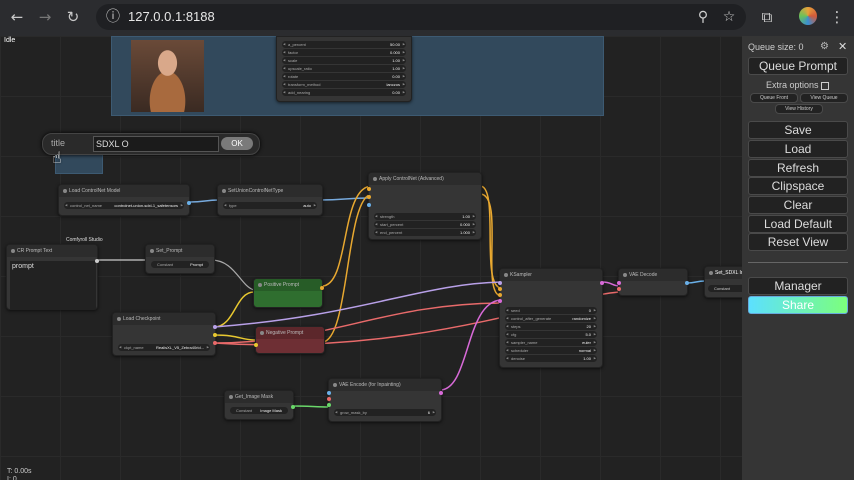  What do you see at coordinates (421, 17) in the screenshot?
I see `address-bar: ⓘ 127.0.0.1:8188 ⚲ ☆` at bounding box center [421, 17].